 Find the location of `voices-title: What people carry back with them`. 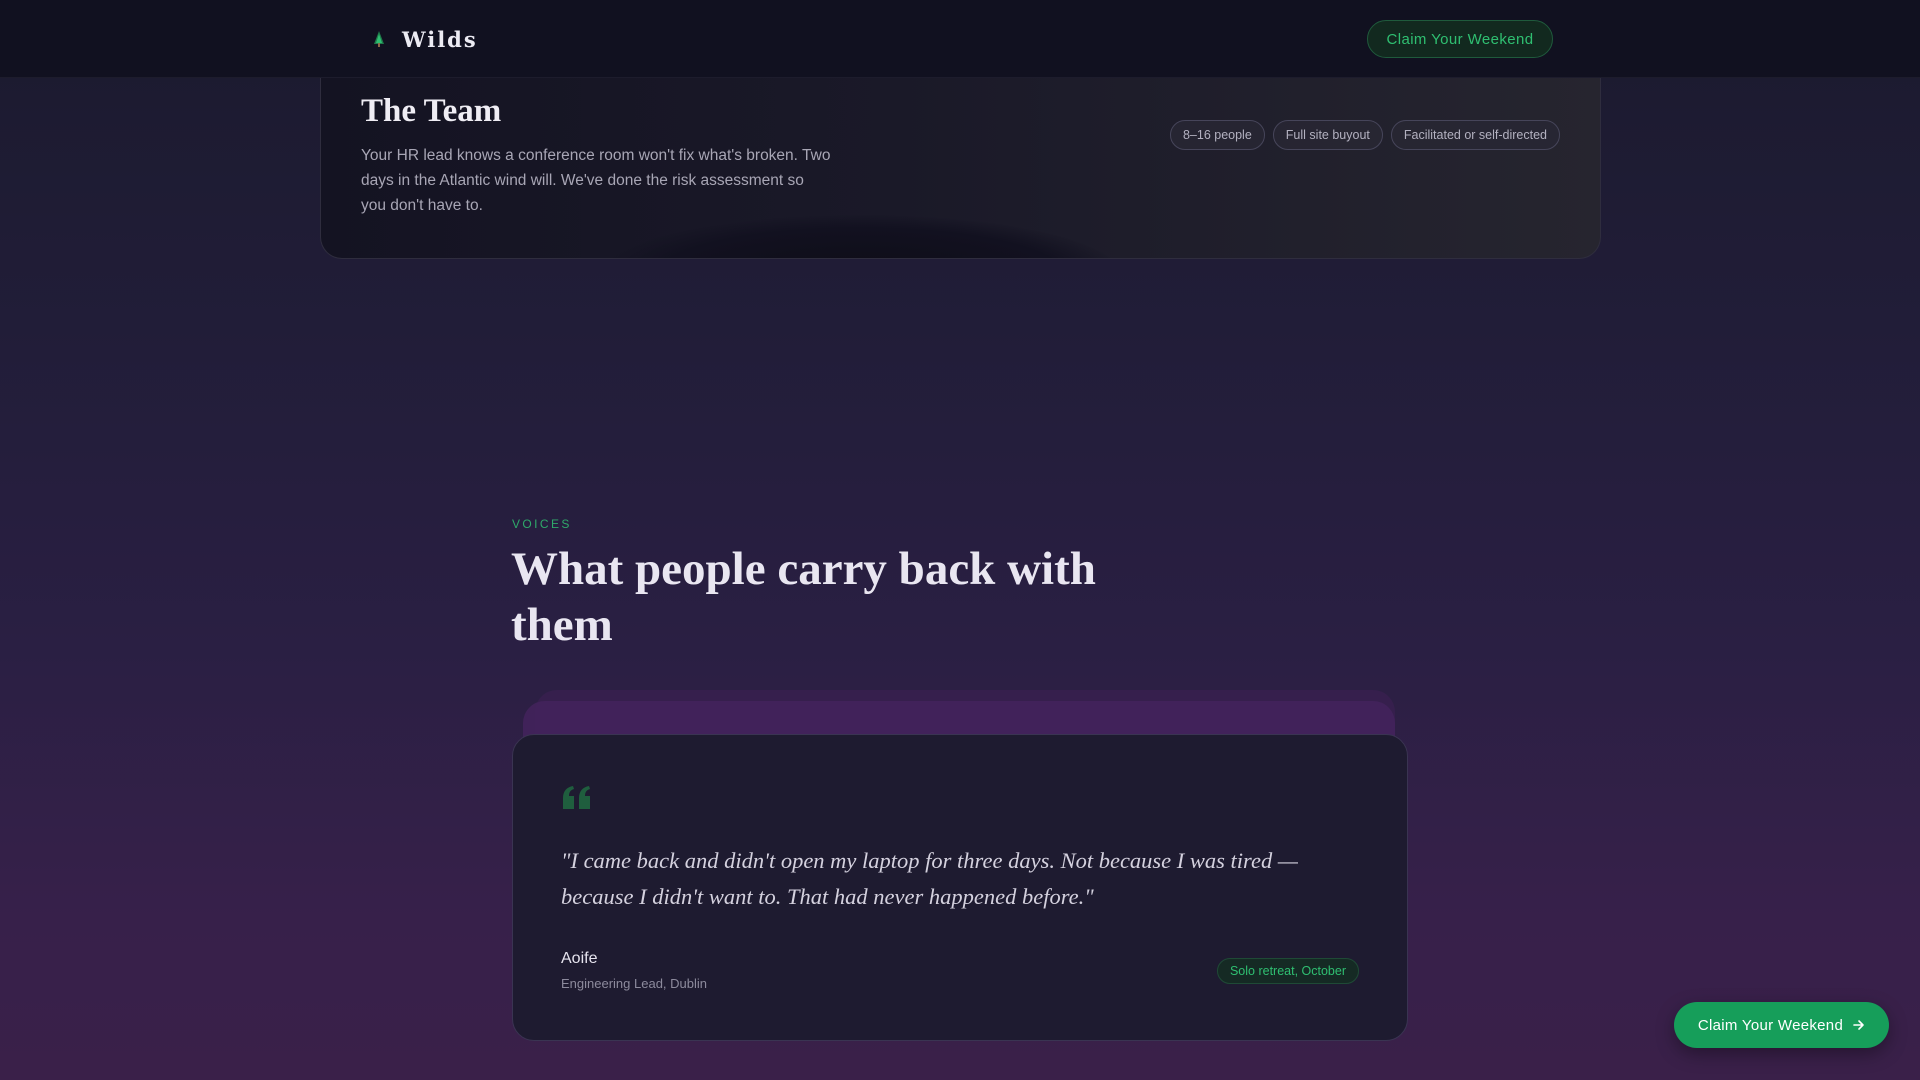

voices-title: What people carry back with them is located at coordinates (803, 597).